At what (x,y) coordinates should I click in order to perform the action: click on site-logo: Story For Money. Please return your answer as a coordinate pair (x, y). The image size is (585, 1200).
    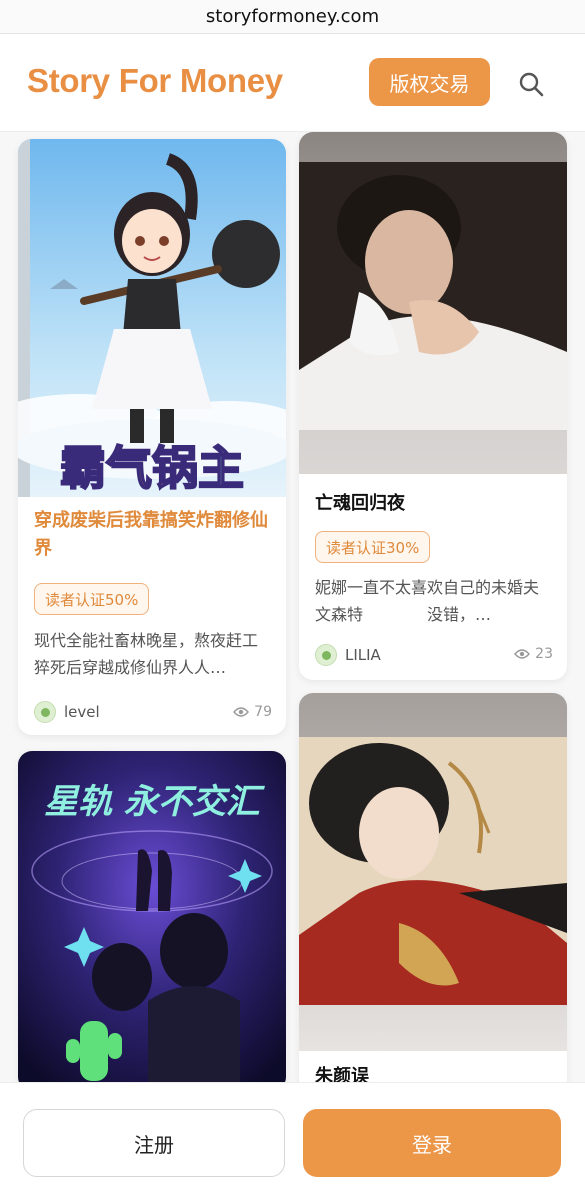
    Looking at the image, I should click on (155, 81).